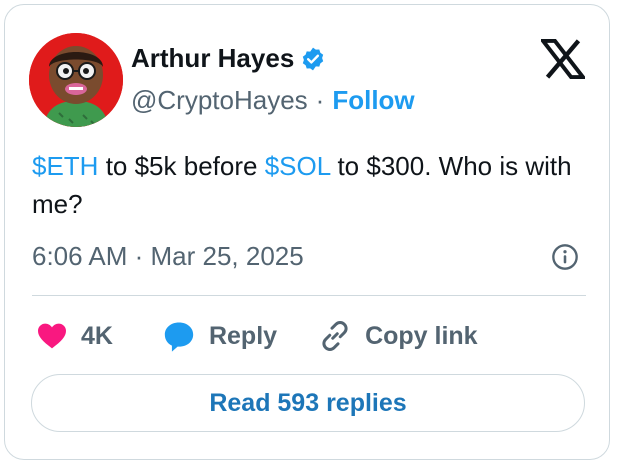 This screenshot has height=466, width=617. I want to click on tweet-text-segment: to $5k before, so click(181, 166).